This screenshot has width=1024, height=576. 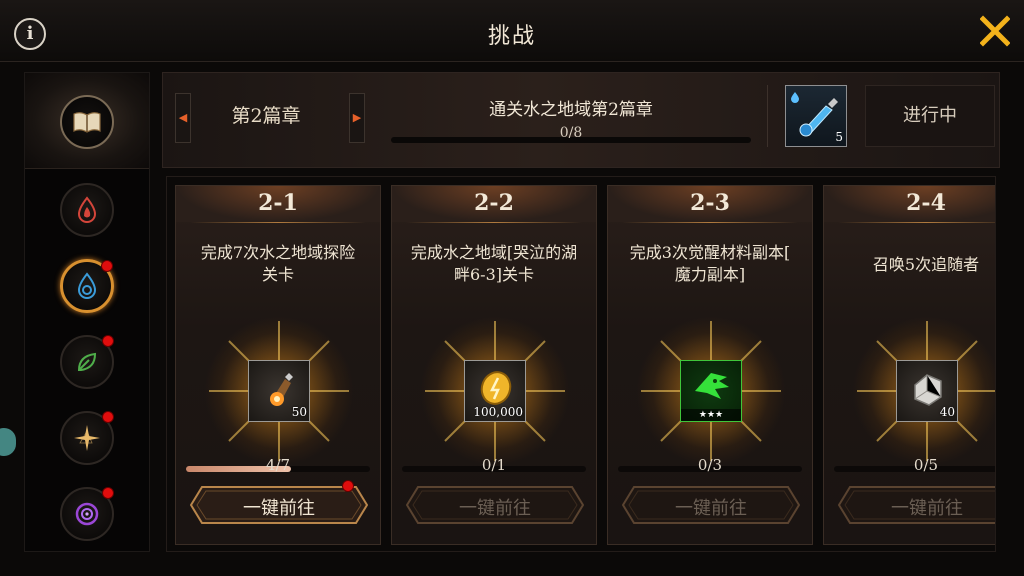 What do you see at coordinates (277, 274) in the screenshot?
I see `mission-description-line: 关卡` at bounding box center [277, 274].